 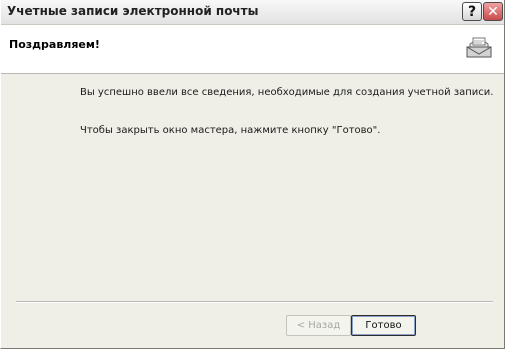 What do you see at coordinates (318, 325) in the screenshot?
I see `back-button: < Назад` at bounding box center [318, 325].